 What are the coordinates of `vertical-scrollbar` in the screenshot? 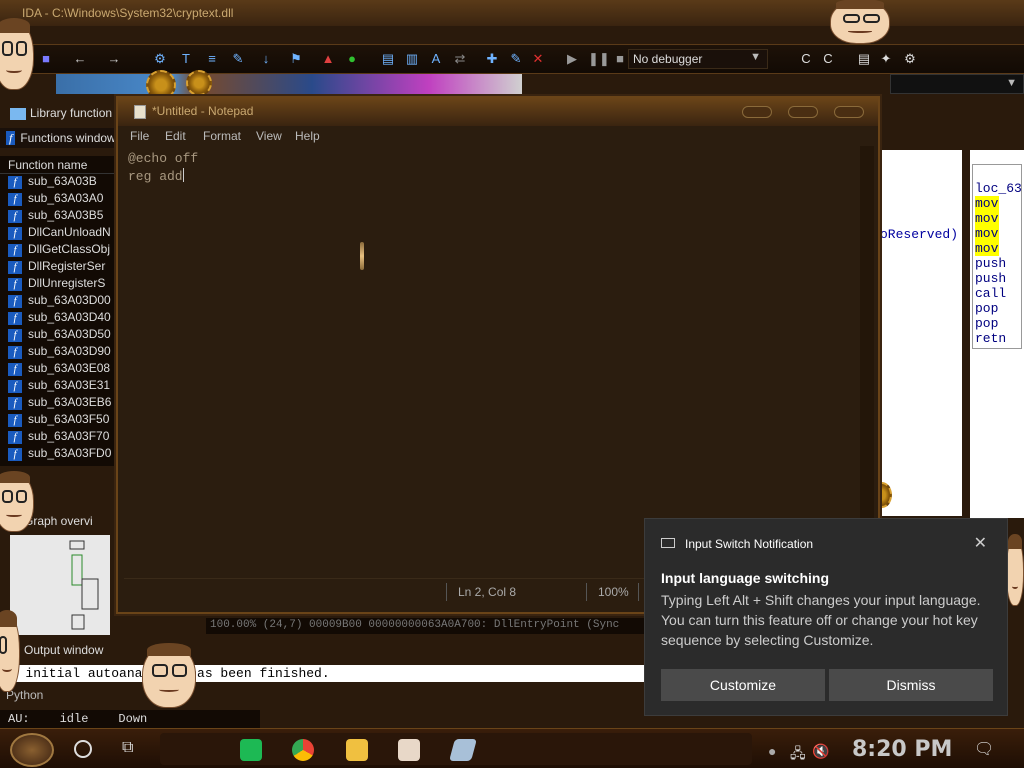 It's located at (867, 360).